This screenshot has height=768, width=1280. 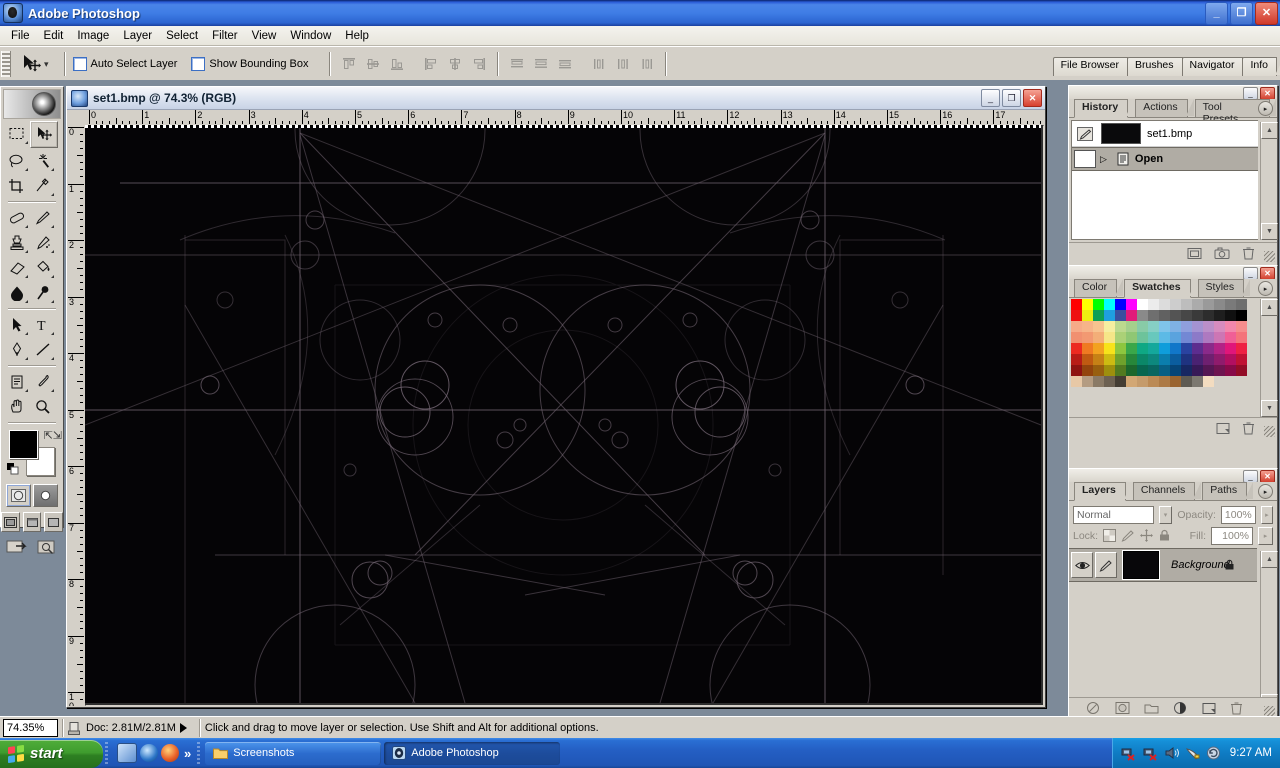 I want to click on swatch-grid, so click(x=1159, y=343).